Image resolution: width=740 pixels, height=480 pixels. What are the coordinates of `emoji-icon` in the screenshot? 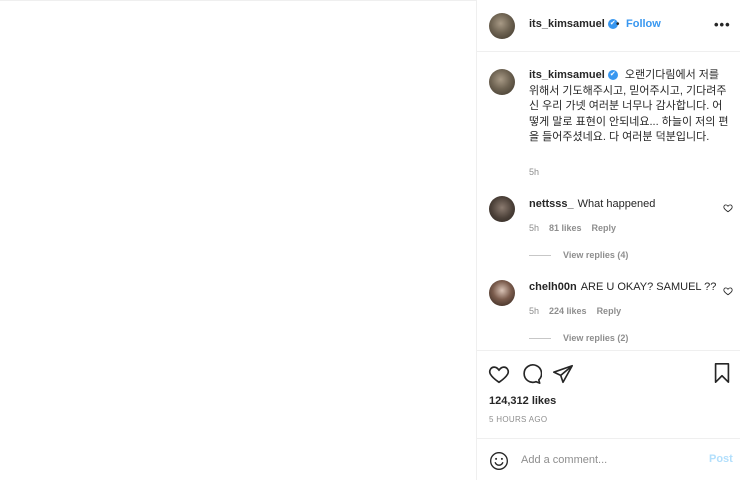 It's located at (499, 461).